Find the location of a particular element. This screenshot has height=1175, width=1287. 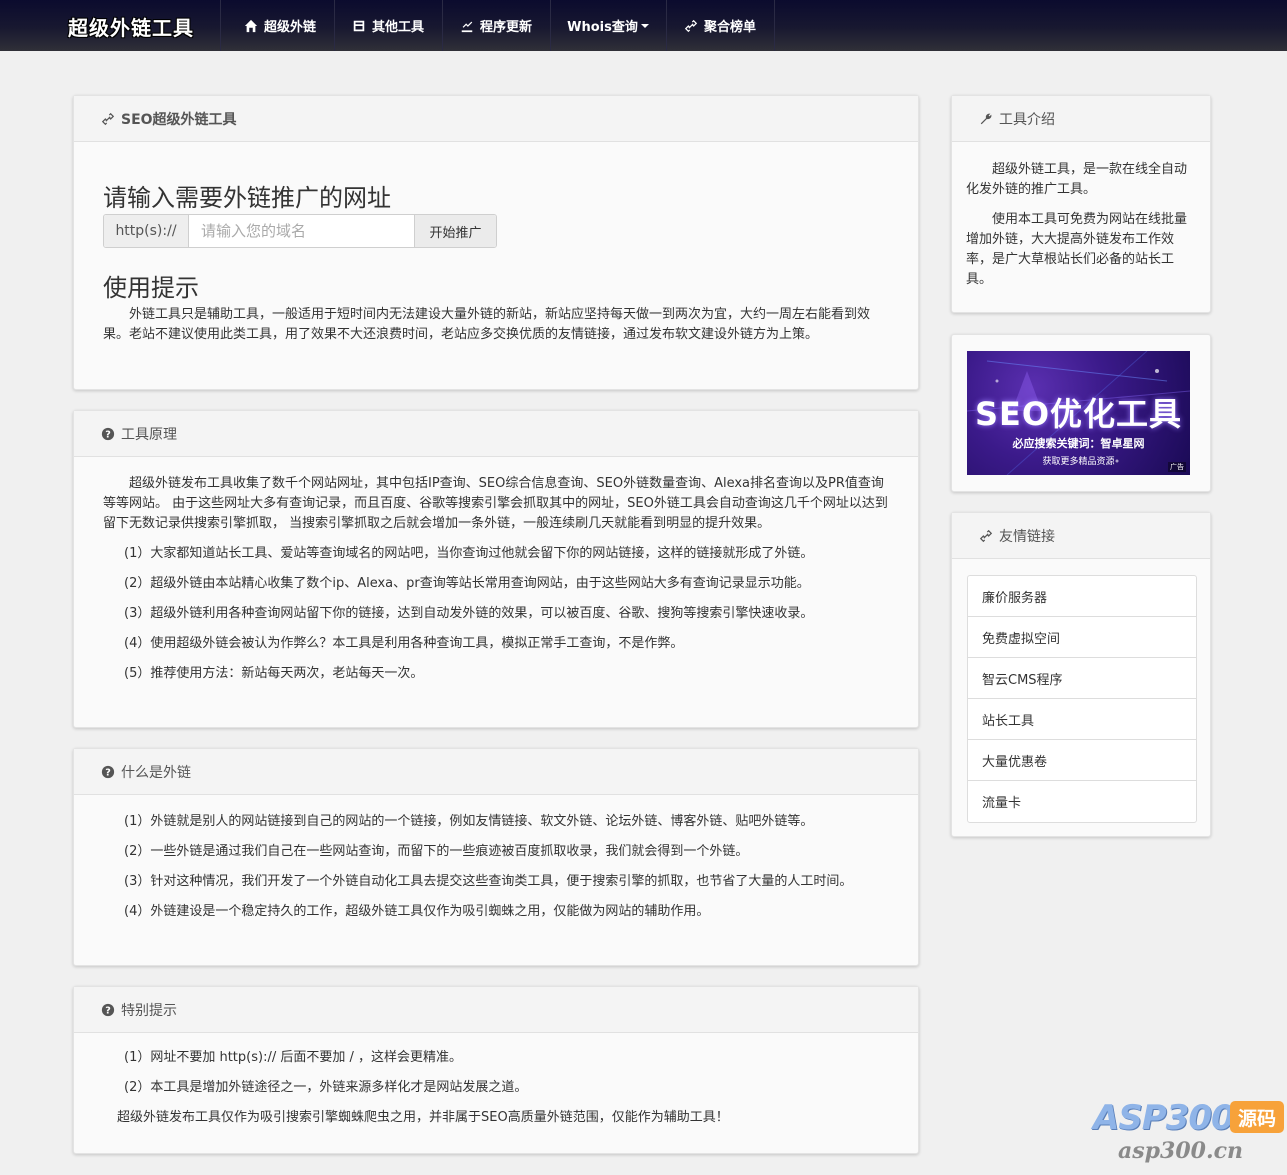

panel-title: 工具原理 is located at coordinates (149, 434).